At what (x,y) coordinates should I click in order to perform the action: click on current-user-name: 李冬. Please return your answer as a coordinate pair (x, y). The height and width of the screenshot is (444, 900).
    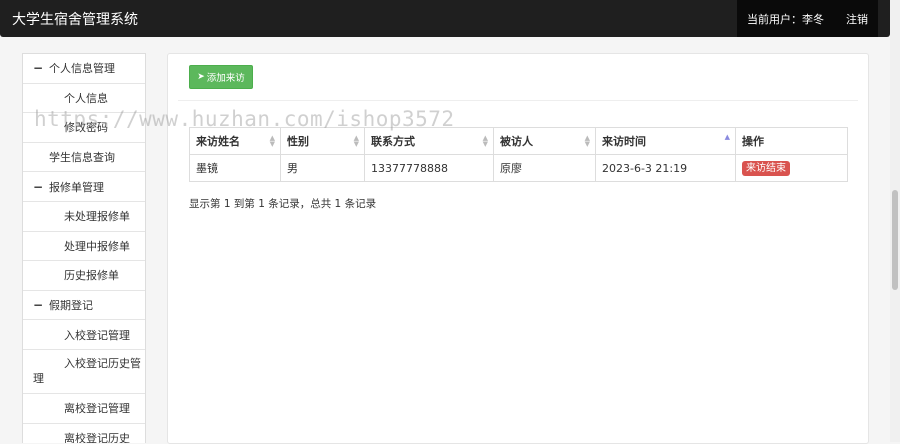
    Looking at the image, I should click on (813, 19).